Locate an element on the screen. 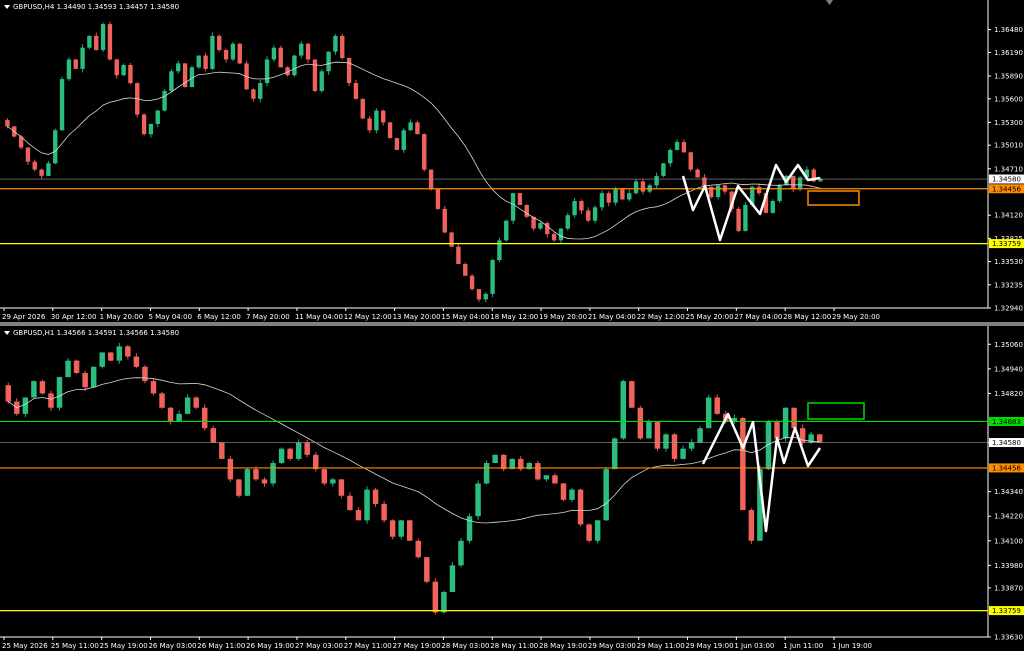 Image resolution: width=1024 pixels, height=651 pixels. price-tick-label: 1.35010 is located at coordinates (1008, 146).